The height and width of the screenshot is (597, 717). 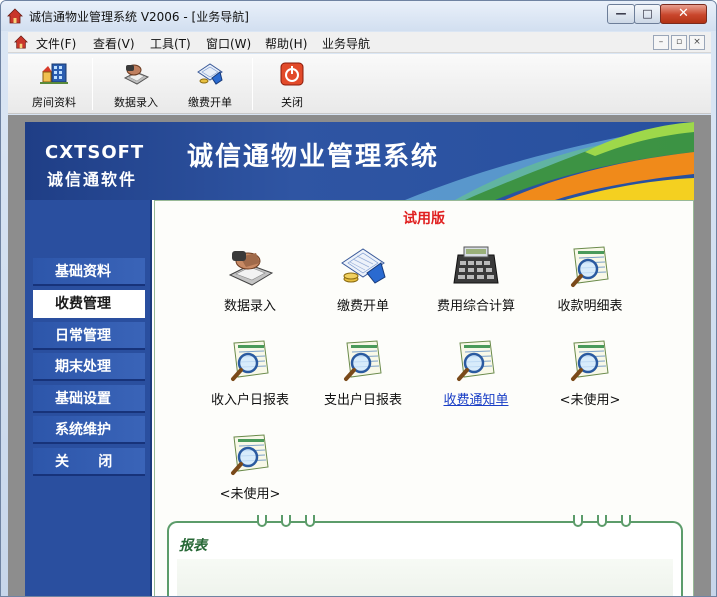 I want to click on tool-close-button: 关闭, so click(x=292, y=84).